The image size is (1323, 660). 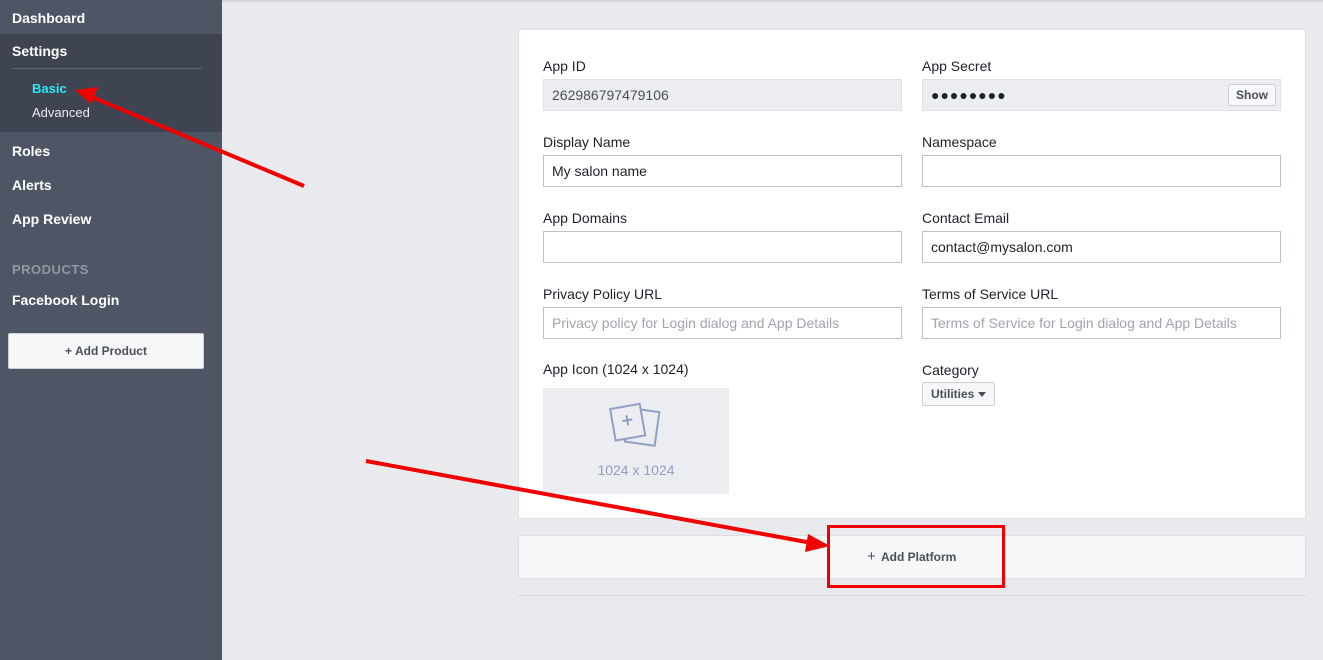 I want to click on annotation-highlight-box, so click(x=916, y=556).